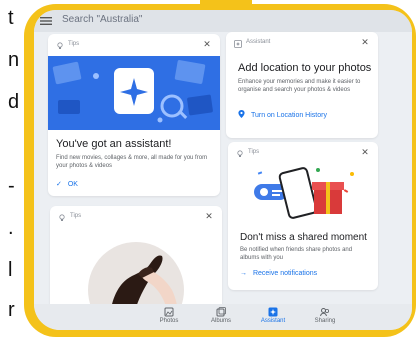 The width and height of the screenshot is (416, 337). I want to click on hands-tip-card: Tips ✕, so click(136, 261).